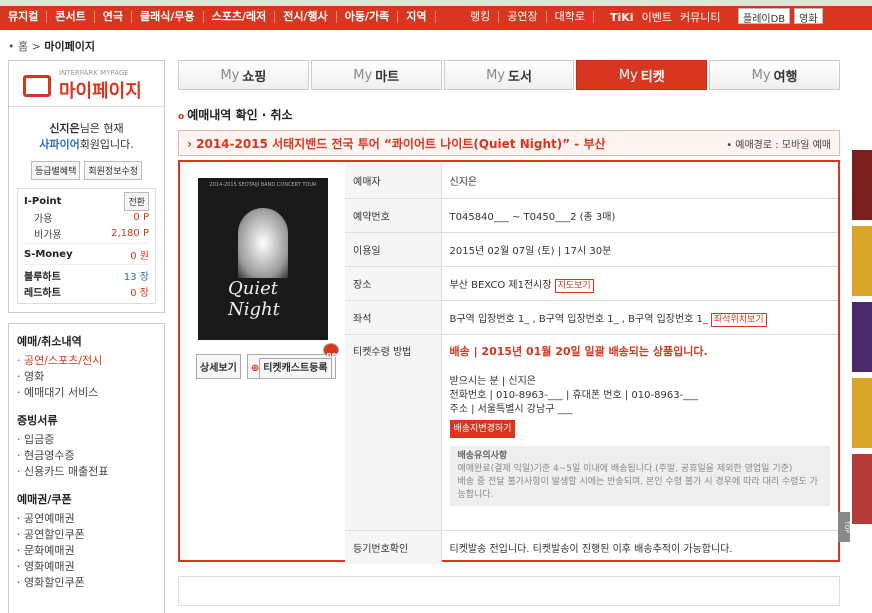  I want to click on partner-links: 플레이DB 영화, so click(780, 16).